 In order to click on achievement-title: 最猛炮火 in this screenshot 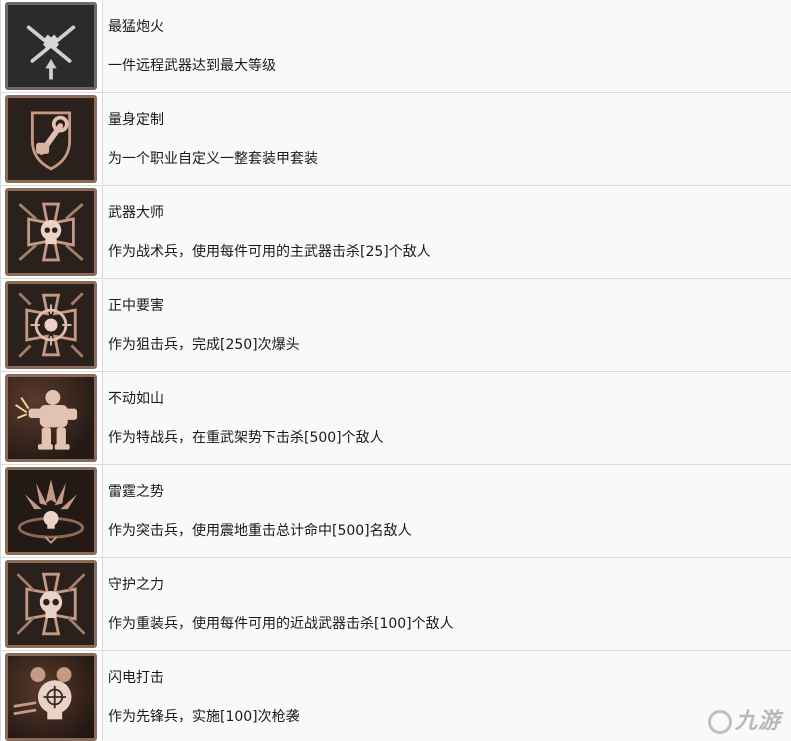, I will do `click(136, 27)`.